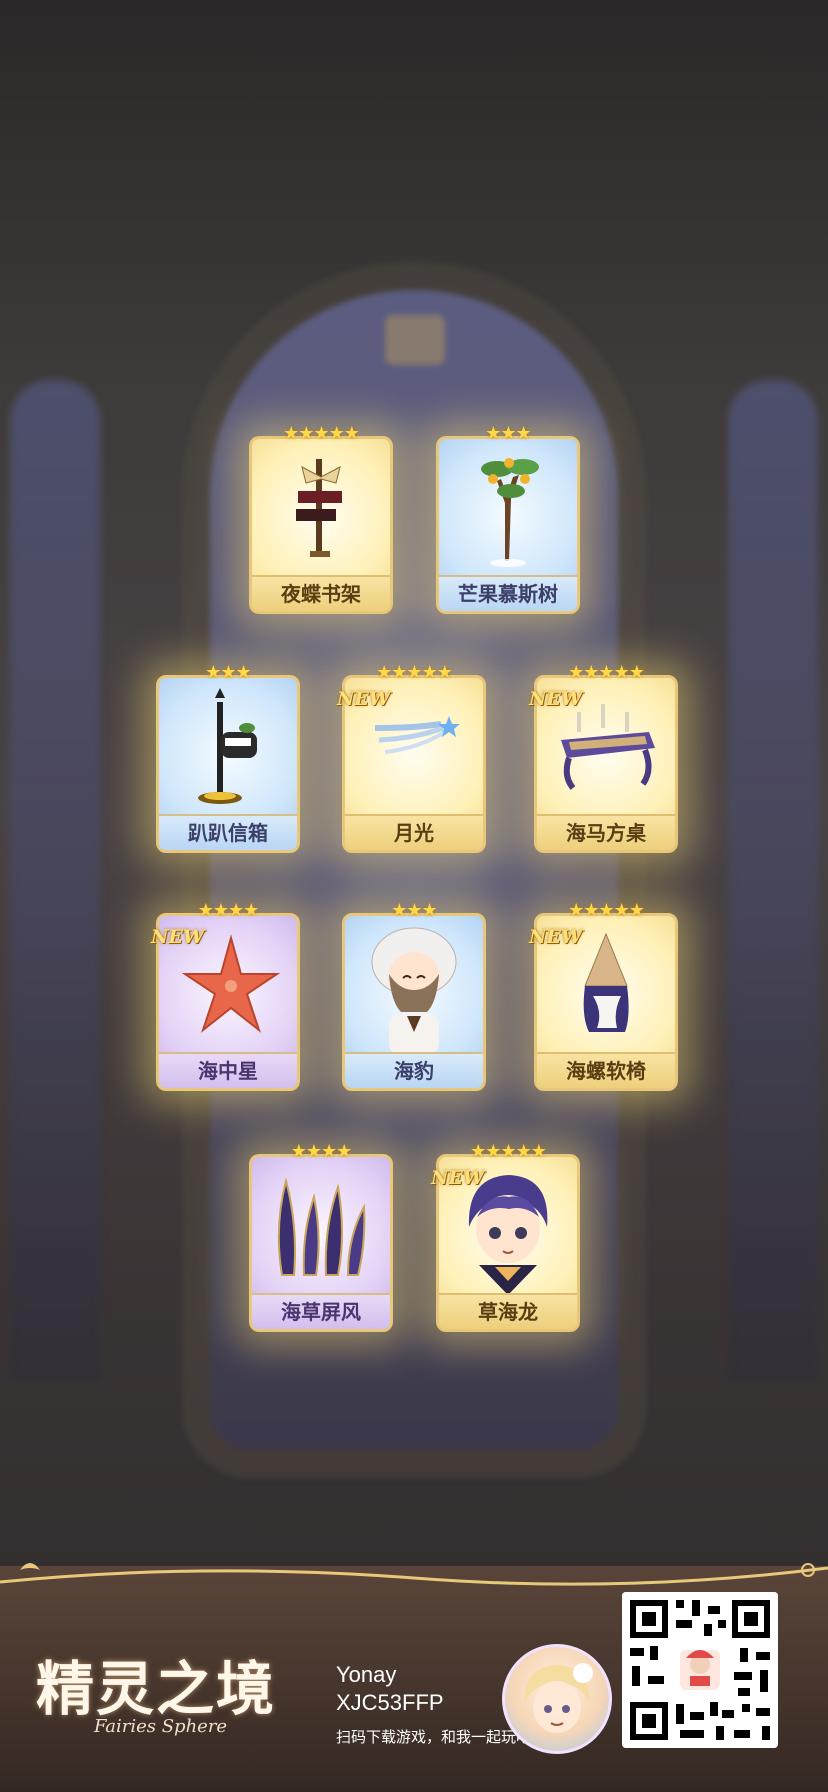 The width and height of the screenshot is (828, 1792). I want to click on table-icon, so click(608, 747).